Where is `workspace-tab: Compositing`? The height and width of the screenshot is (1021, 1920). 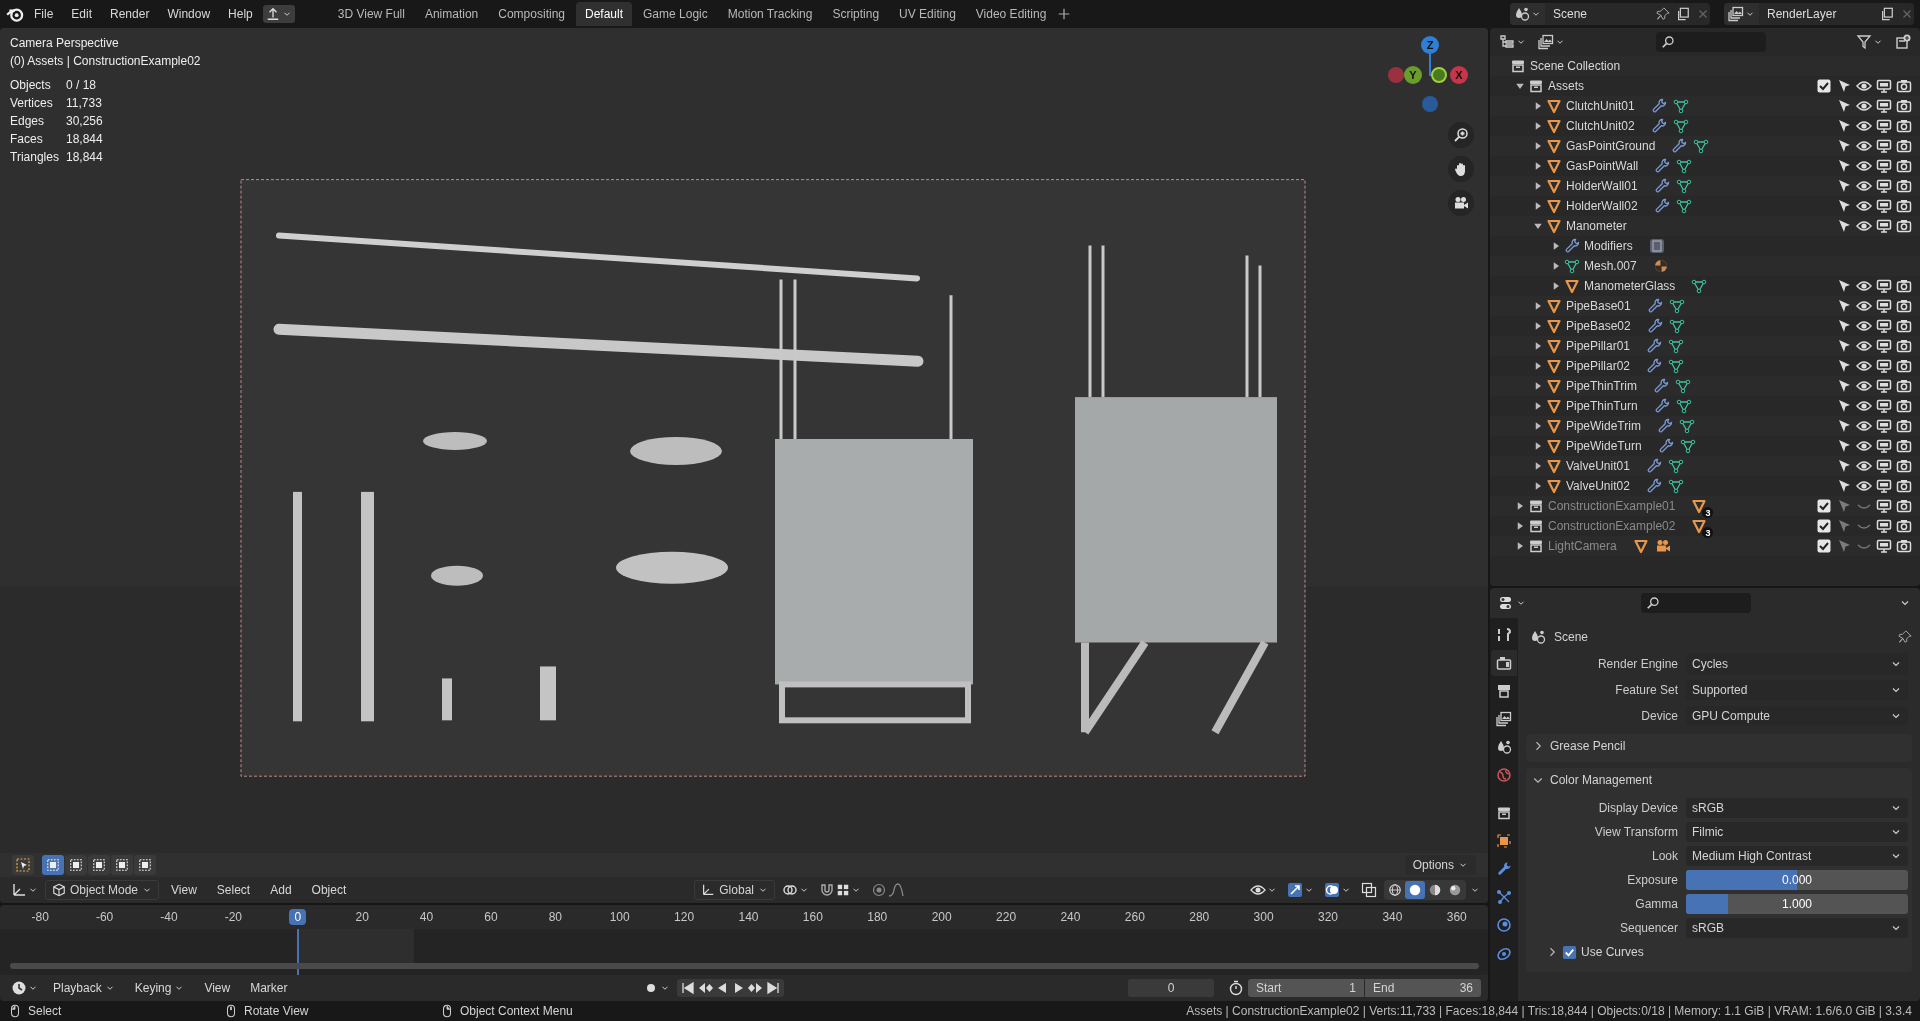 workspace-tab: Compositing is located at coordinates (531, 14).